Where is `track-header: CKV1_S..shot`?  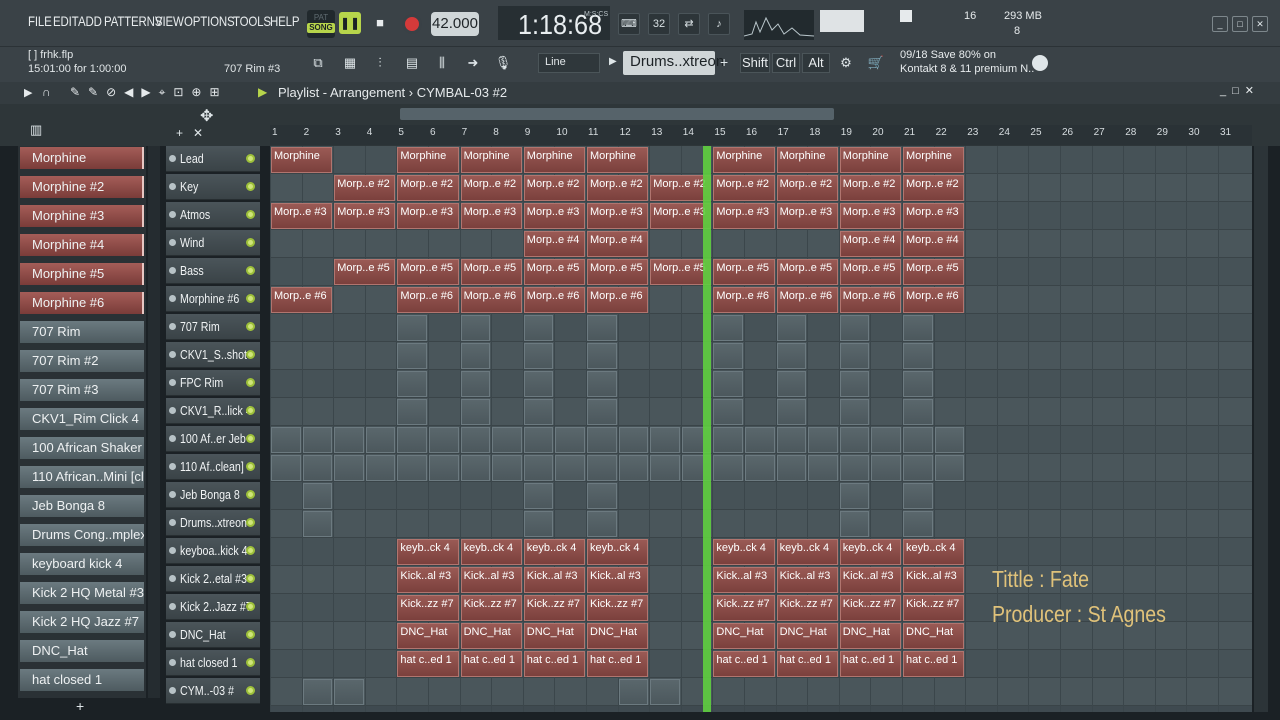 track-header: CKV1_S..shot is located at coordinates (213, 355).